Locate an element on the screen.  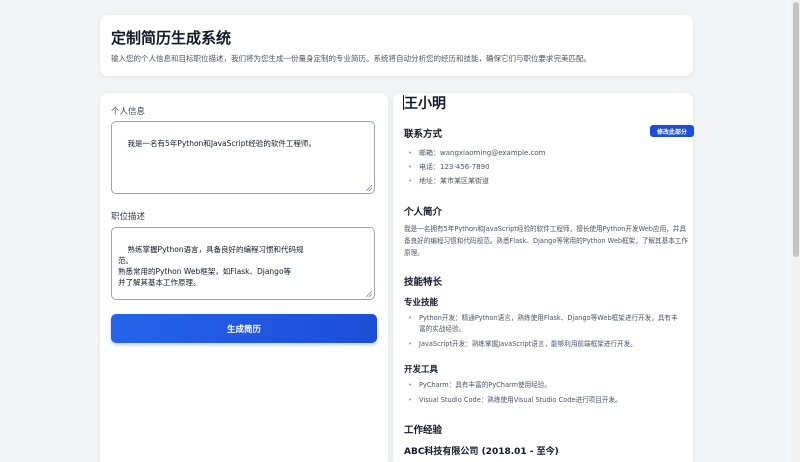
contact-section-title: 联系方式 is located at coordinates (423, 134).